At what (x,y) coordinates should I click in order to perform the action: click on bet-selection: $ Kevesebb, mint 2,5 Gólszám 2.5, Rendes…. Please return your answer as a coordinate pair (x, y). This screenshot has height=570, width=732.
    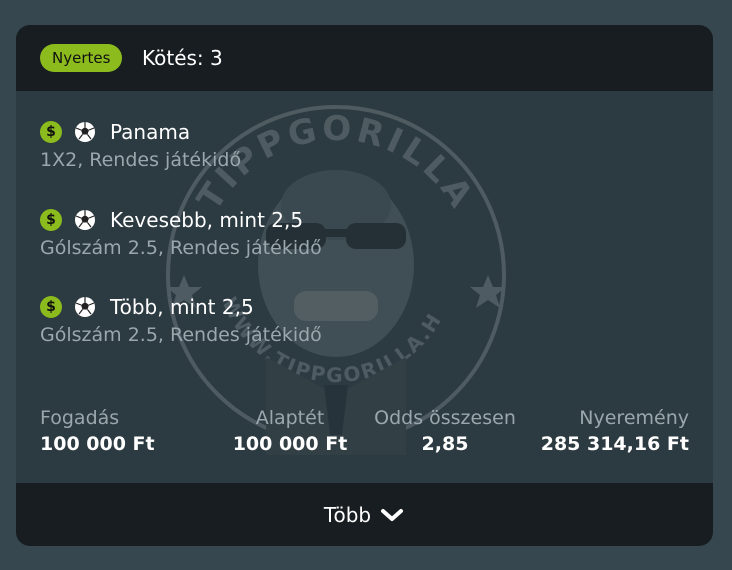
    Looking at the image, I should click on (181, 233).